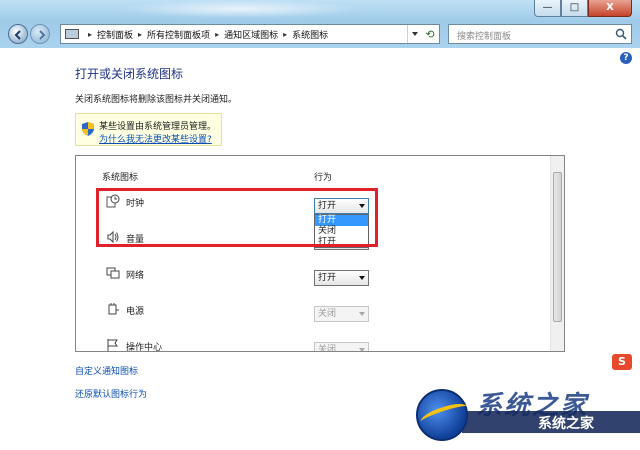 Image resolution: width=640 pixels, height=450 pixels. I want to click on breadcrumb-all-items: 所有控制面板项, so click(178, 34).